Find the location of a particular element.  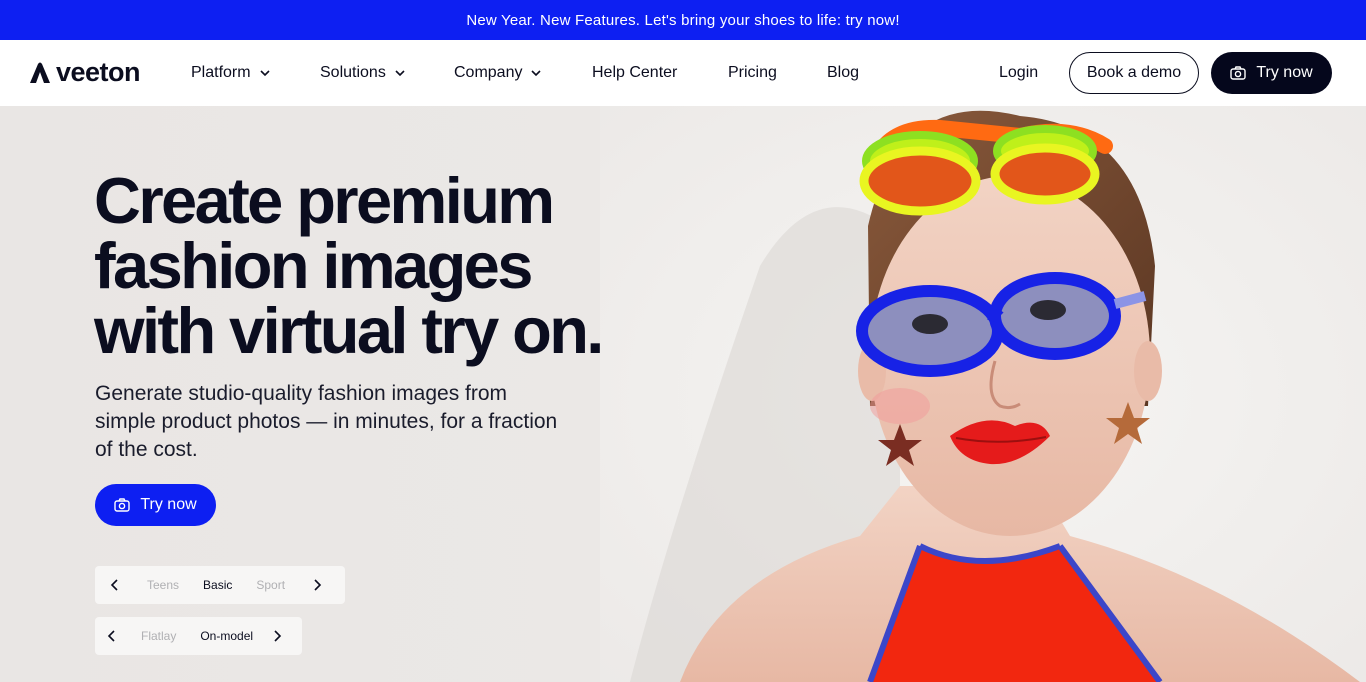

login-link: Login is located at coordinates (1018, 73).